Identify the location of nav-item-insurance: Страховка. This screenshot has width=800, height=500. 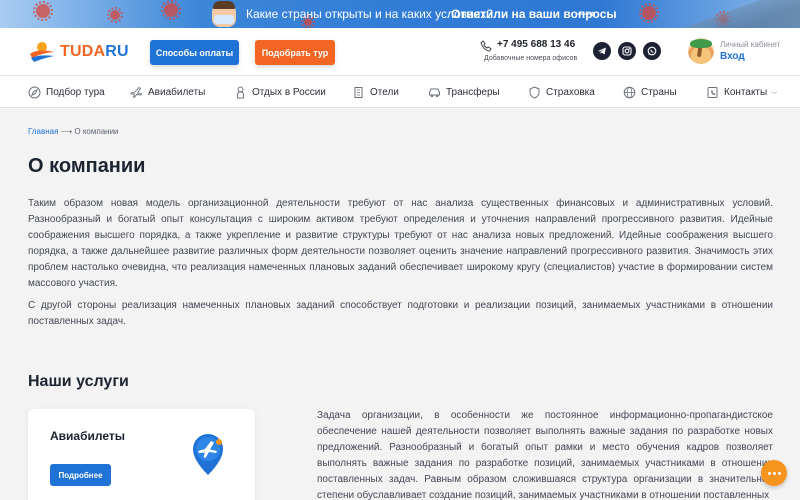
(561, 92).